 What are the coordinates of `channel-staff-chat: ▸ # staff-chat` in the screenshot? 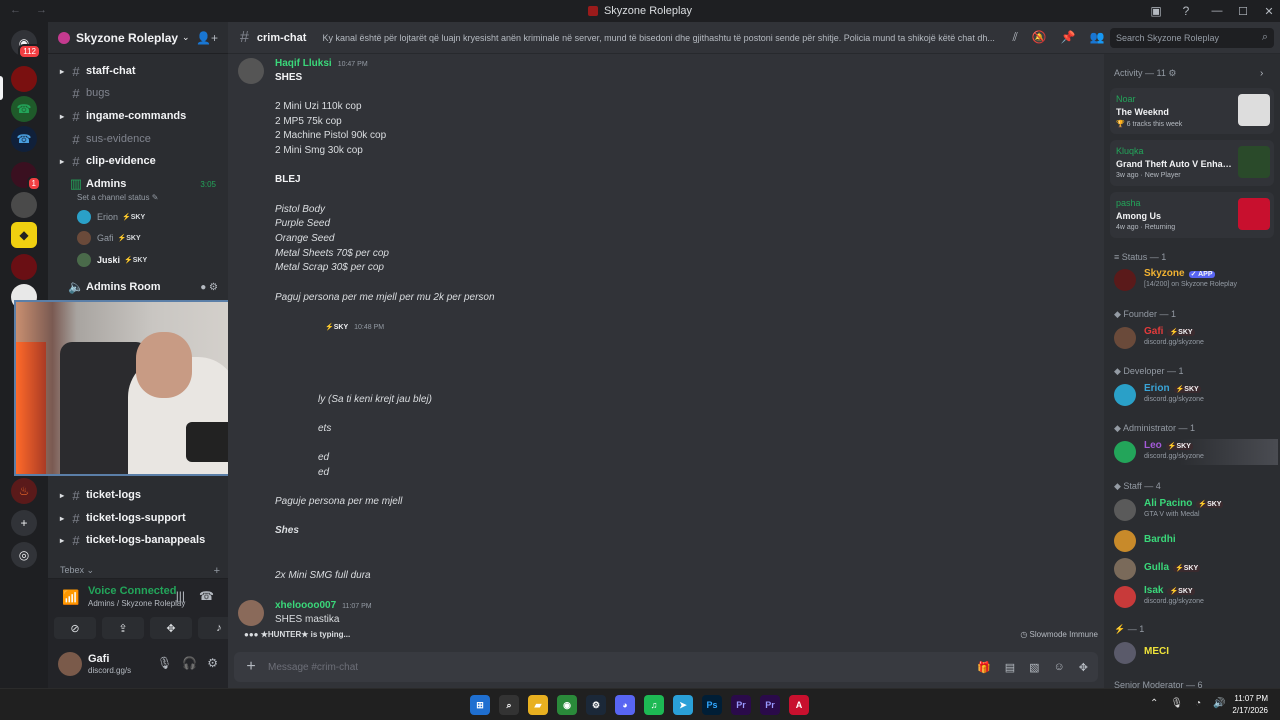 It's located at (138, 71).